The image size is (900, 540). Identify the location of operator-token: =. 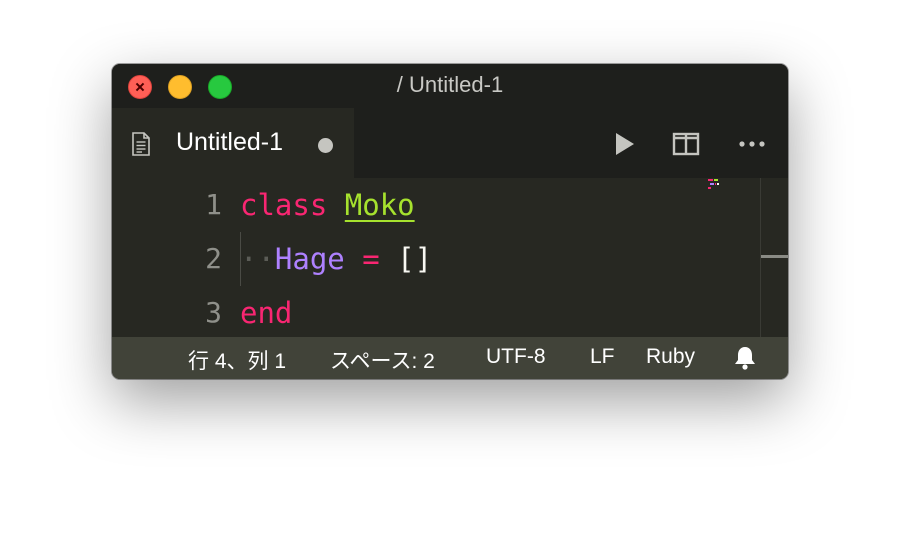
(371, 259).